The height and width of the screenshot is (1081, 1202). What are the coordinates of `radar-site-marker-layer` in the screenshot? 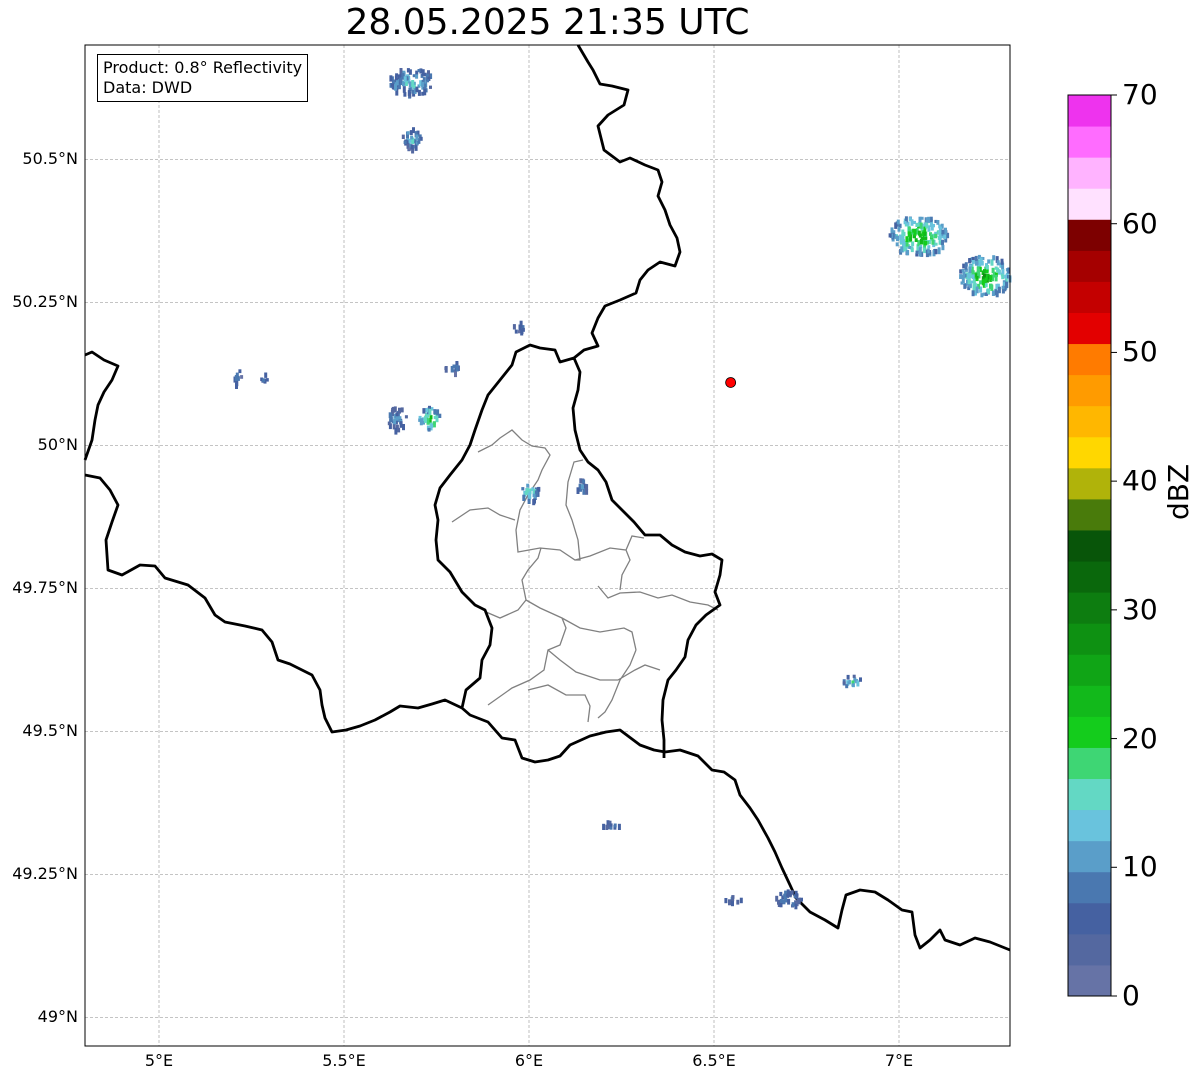 It's located at (731, 382).